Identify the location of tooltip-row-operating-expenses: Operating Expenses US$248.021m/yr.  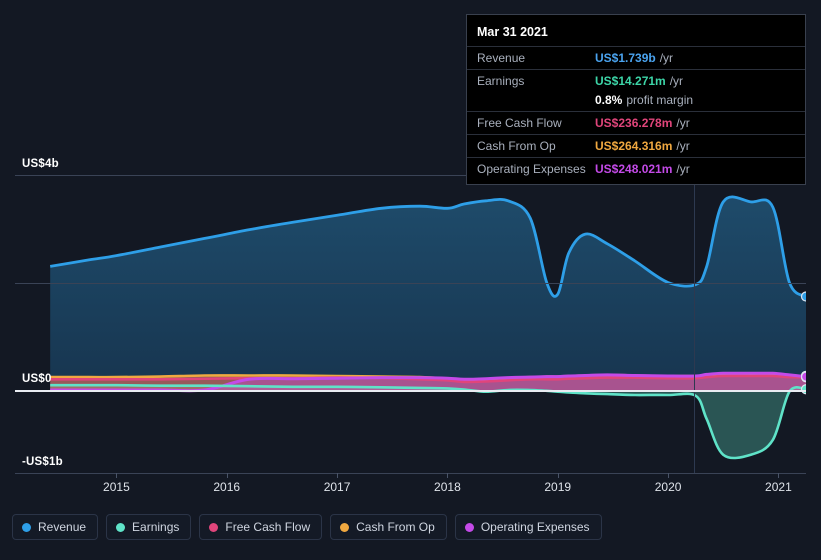
(636, 168).